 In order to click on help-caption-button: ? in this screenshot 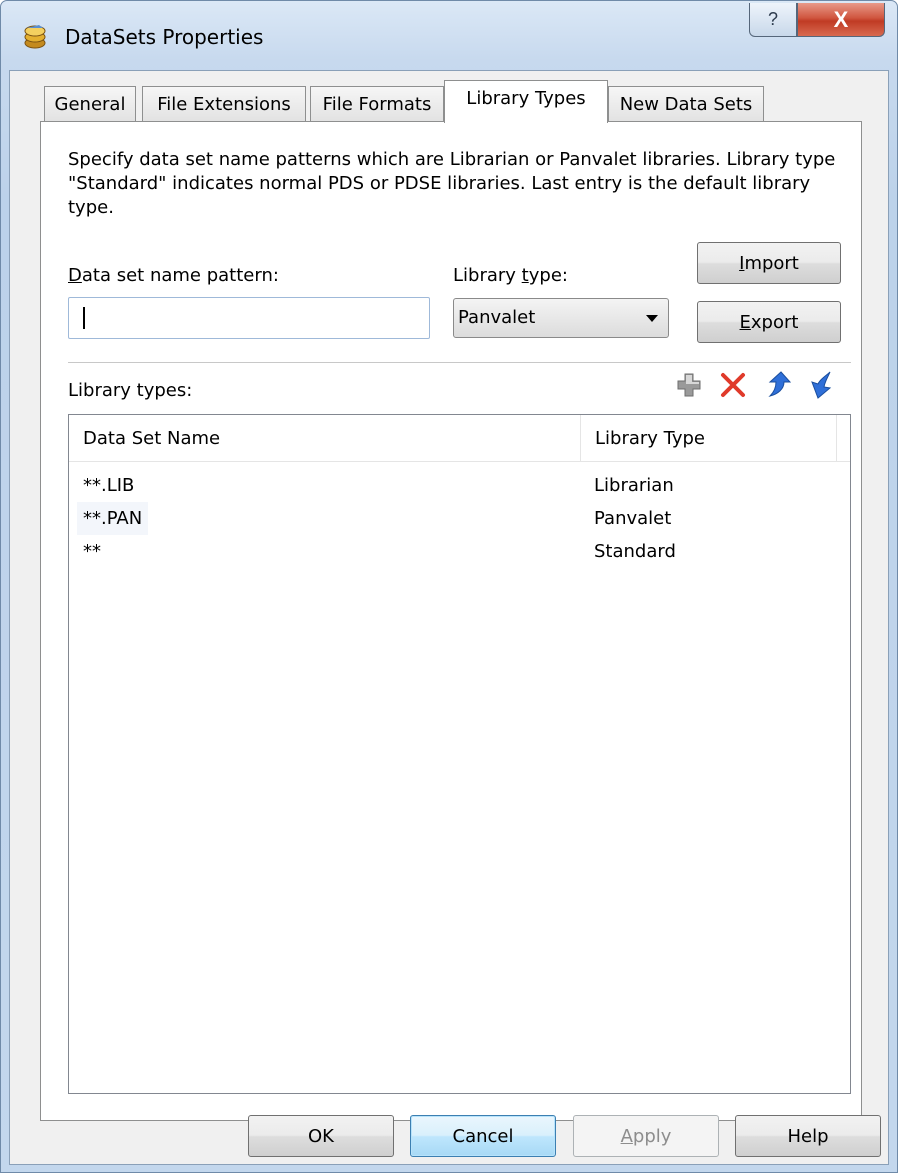, I will do `click(773, 20)`.